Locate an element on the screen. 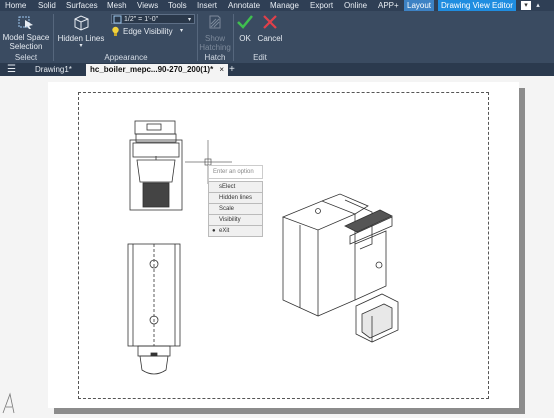 This screenshot has width=554, height=418. checkmark-icon is located at coordinates (245, 22).